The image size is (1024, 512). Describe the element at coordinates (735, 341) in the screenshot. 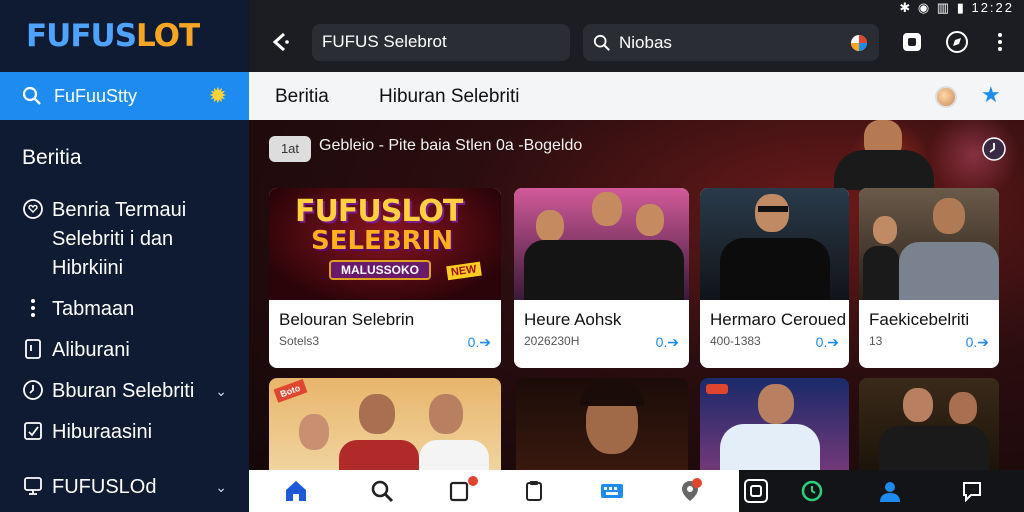

I see `card-meta: 400-1383` at that location.